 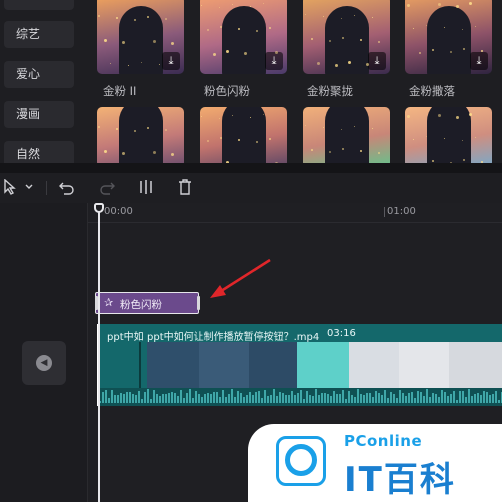 What do you see at coordinates (39, 5) in the screenshot?
I see `category-item-partial` at bounding box center [39, 5].